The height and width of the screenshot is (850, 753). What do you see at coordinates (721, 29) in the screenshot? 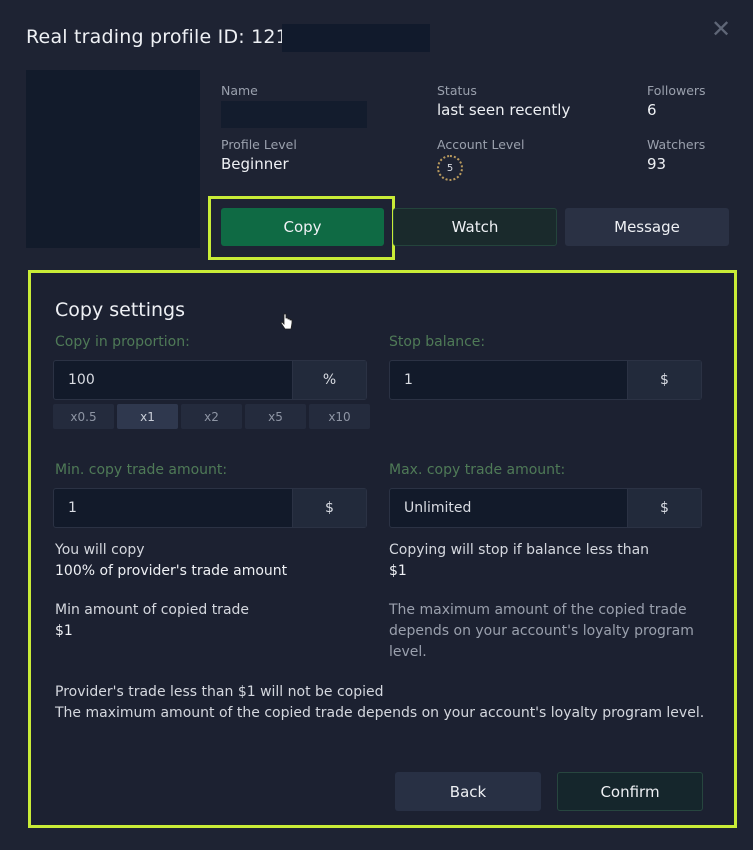
I see `close-icon: ✕` at bounding box center [721, 29].